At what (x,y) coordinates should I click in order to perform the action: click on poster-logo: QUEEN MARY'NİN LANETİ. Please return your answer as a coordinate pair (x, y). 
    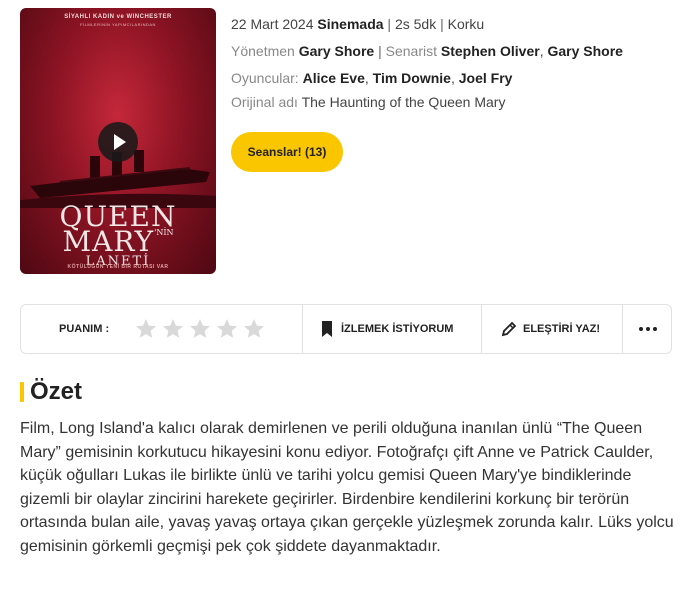
    Looking at the image, I should click on (118, 235).